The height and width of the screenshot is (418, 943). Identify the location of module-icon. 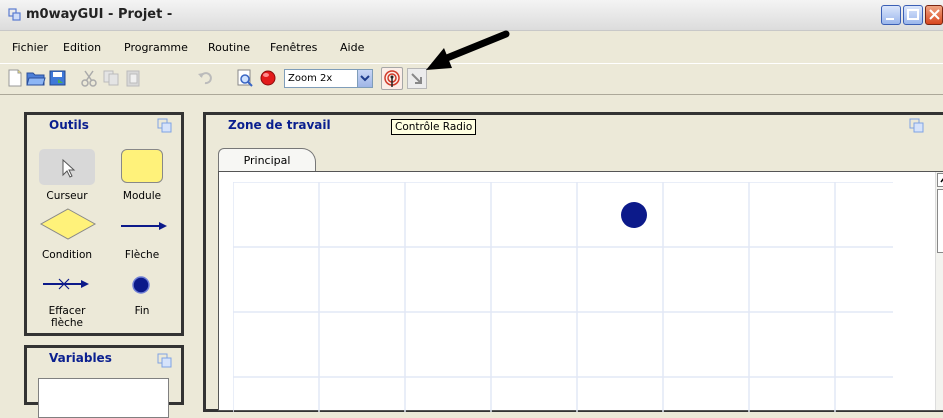
(142, 166).